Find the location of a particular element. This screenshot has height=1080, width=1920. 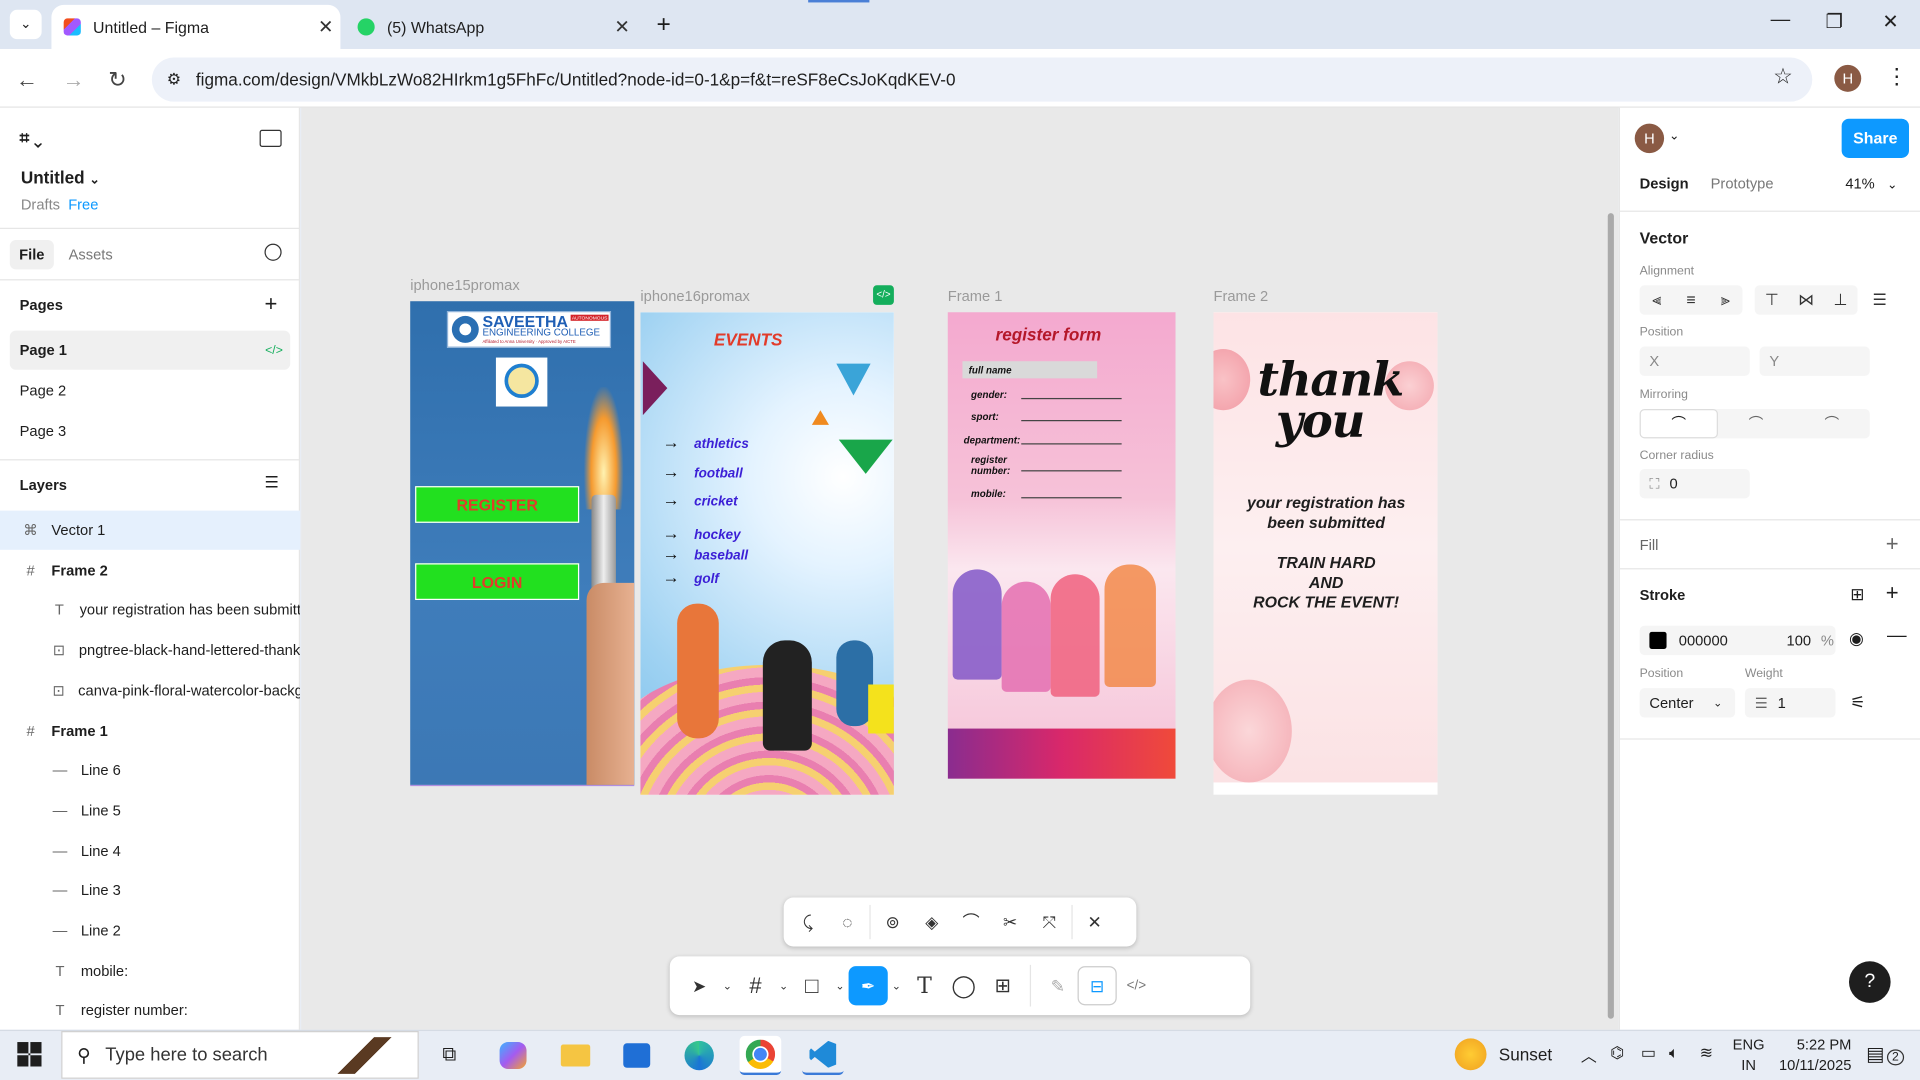

tab-assets: Assets is located at coordinates (91, 254).